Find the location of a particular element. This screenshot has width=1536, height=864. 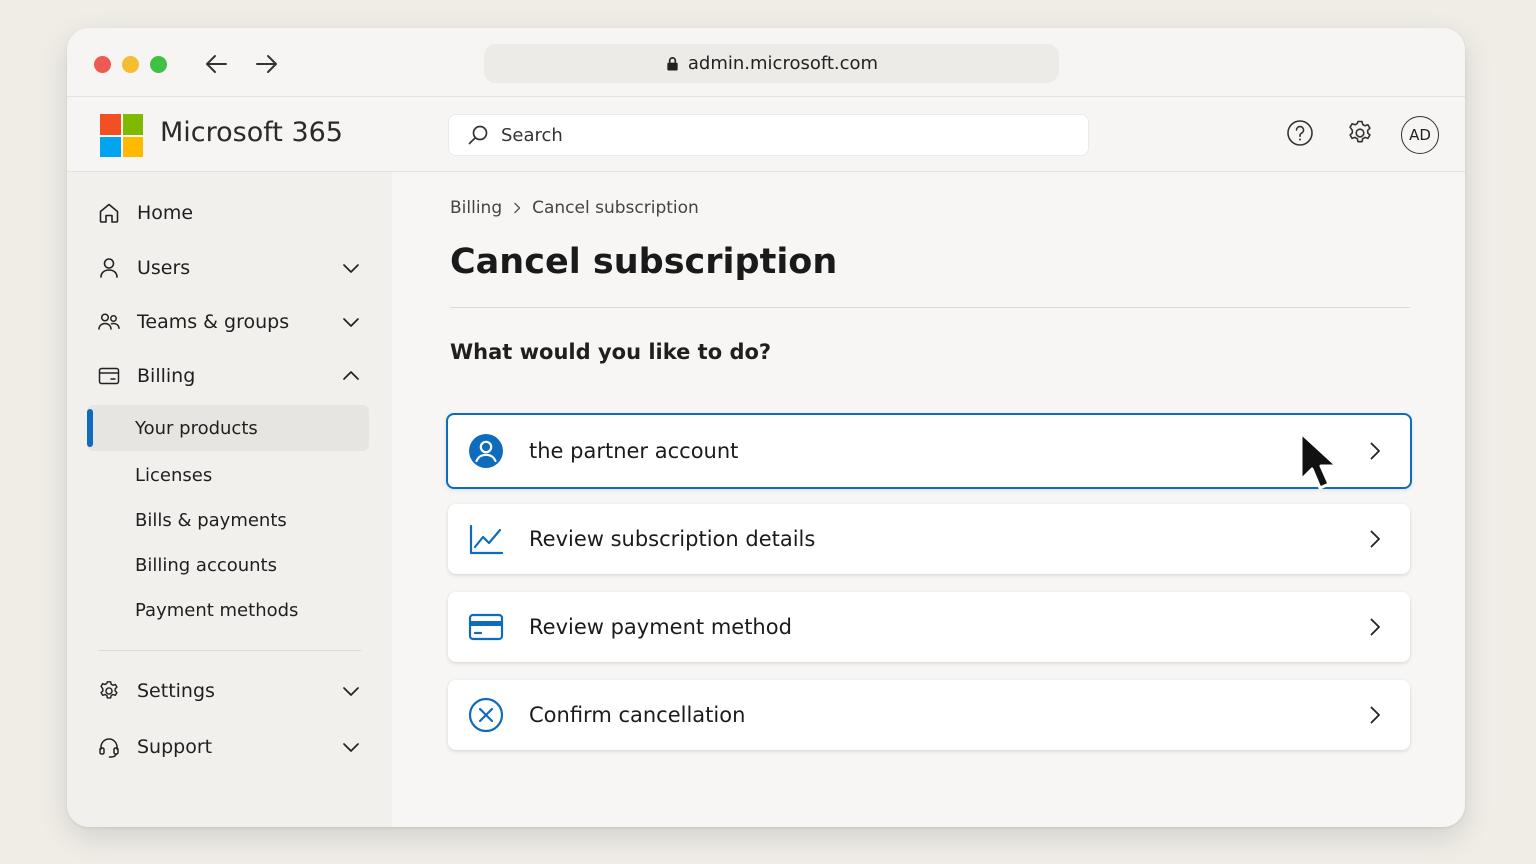

search-icon is located at coordinates (478, 135).